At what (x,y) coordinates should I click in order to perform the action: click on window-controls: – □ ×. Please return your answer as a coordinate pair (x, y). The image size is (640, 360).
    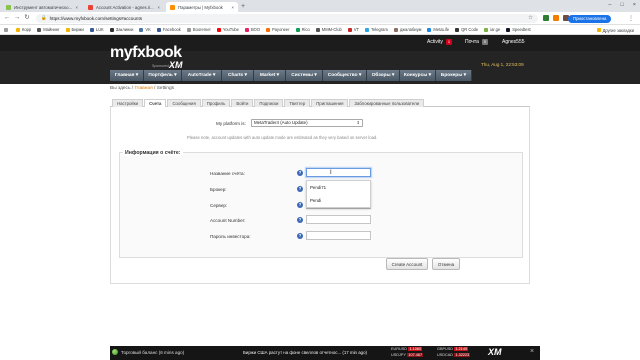
    Looking at the image, I should click on (622, 5).